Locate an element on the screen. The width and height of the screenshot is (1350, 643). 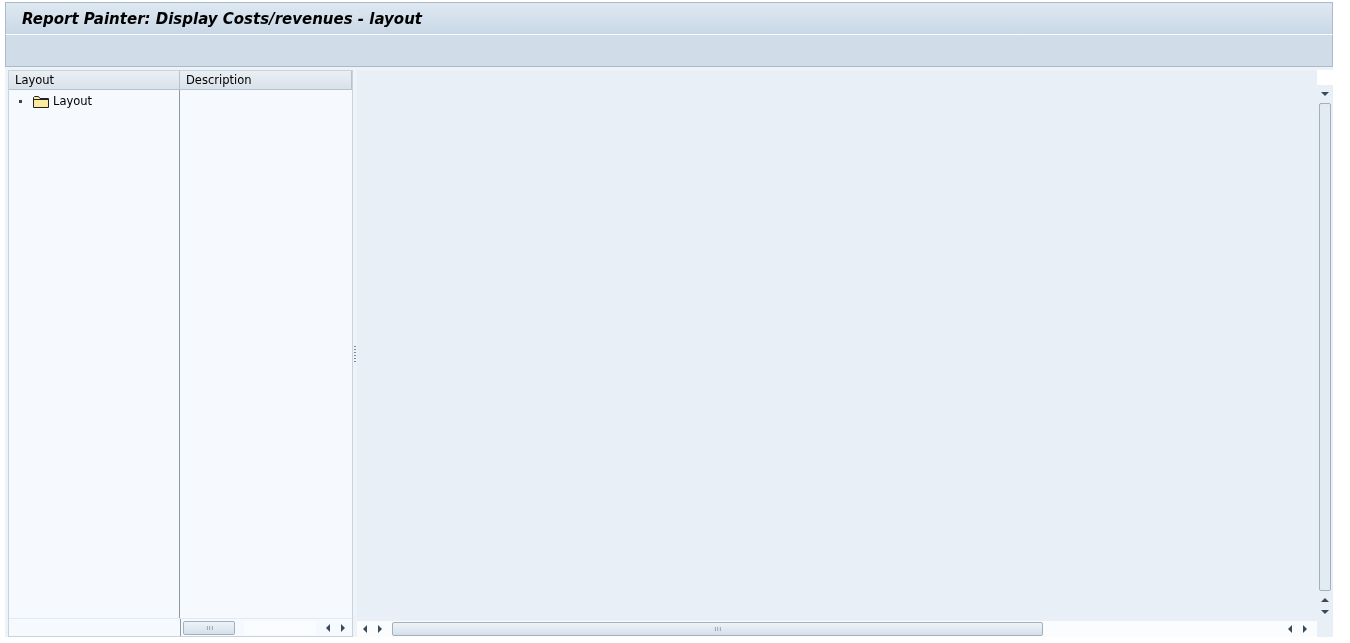
splitter-handle is located at coordinates (355, 353).